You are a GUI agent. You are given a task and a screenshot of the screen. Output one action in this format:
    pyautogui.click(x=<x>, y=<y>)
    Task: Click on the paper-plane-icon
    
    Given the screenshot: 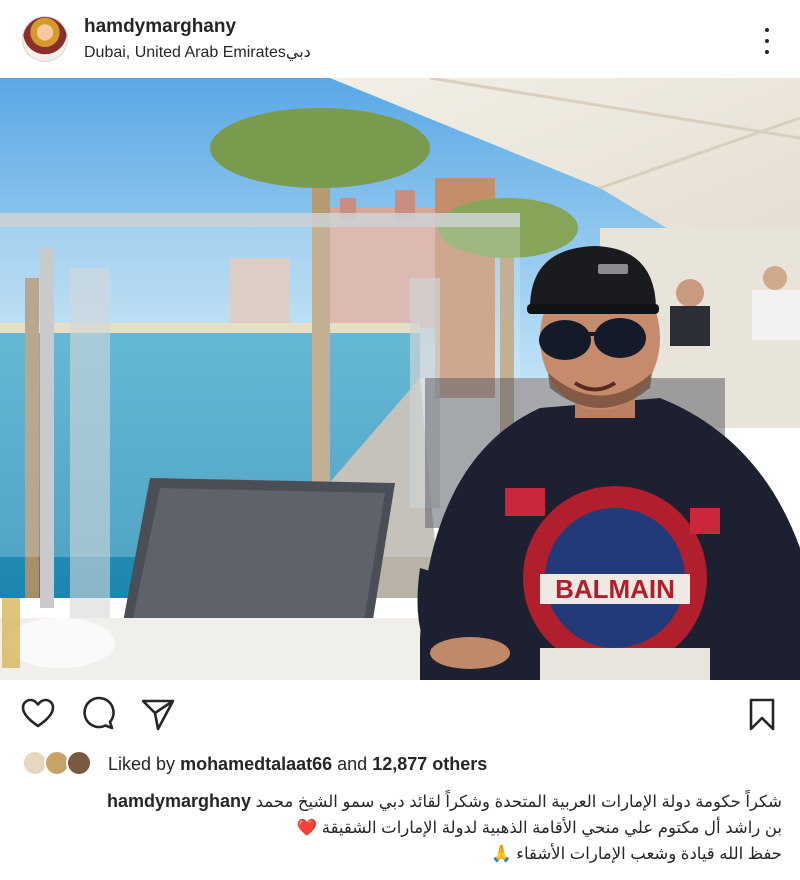 What is the action you would take?
    pyautogui.click(x=158, y=714)
    